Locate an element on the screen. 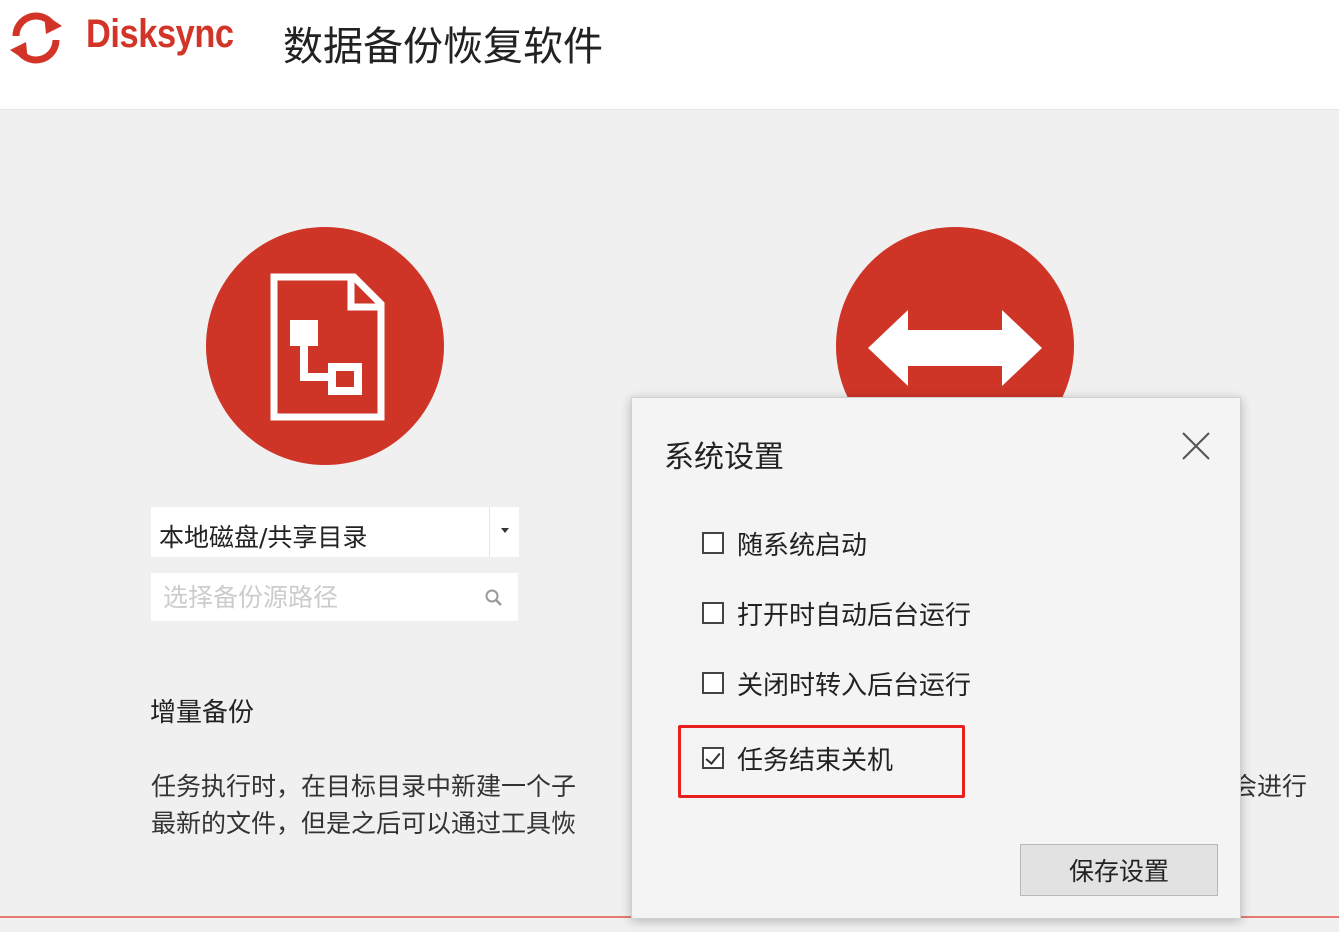  product-name: 数据备份恢复软件 is located at coordinates (443, 47).